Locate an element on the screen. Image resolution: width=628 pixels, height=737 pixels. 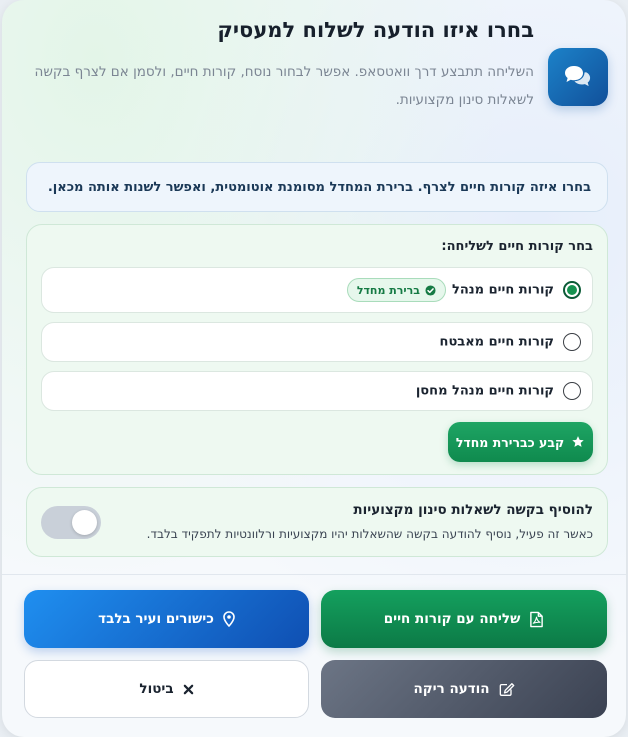
star-icon is located at coordinates (578, 441).